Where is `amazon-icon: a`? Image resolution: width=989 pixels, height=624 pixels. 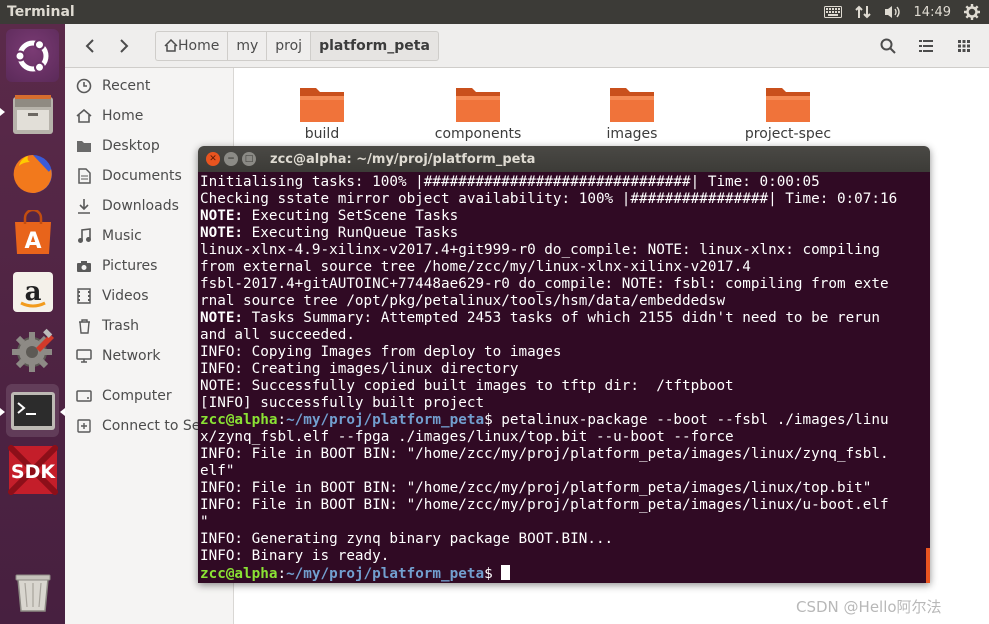 amazon-icon: a is located at coordinates (32, 291).